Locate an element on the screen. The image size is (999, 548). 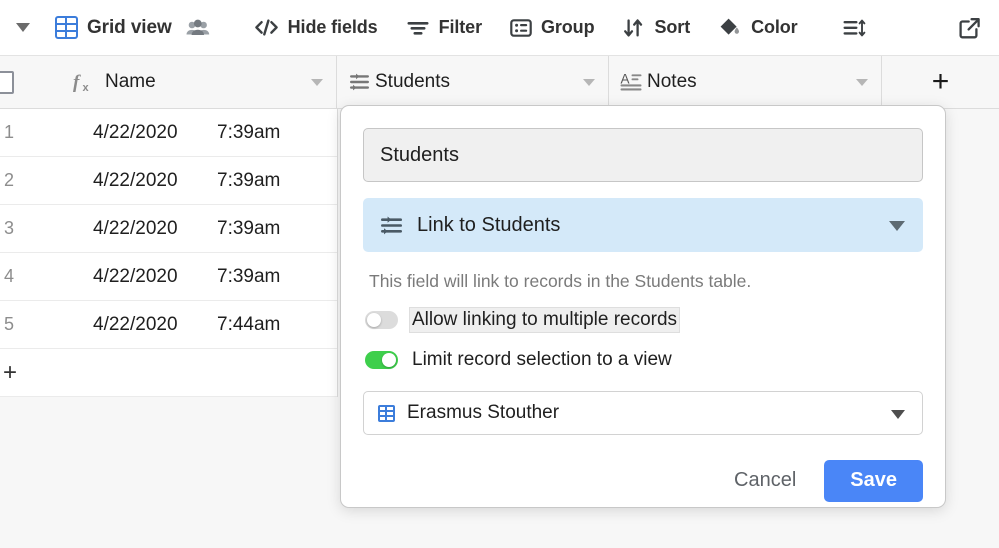
allow-multiple-records-toggle-row: Allow linking to multiple records is located at coordinates (523, 320).